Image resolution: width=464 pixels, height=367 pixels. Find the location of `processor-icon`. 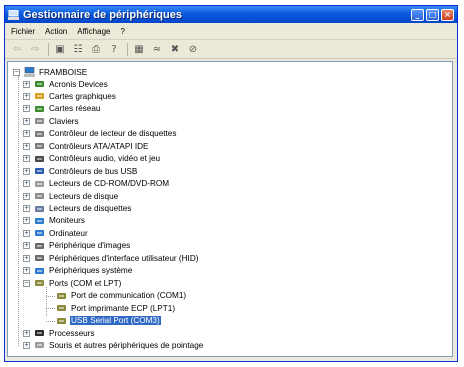

processor-icon is located at coordinates (39, 333).